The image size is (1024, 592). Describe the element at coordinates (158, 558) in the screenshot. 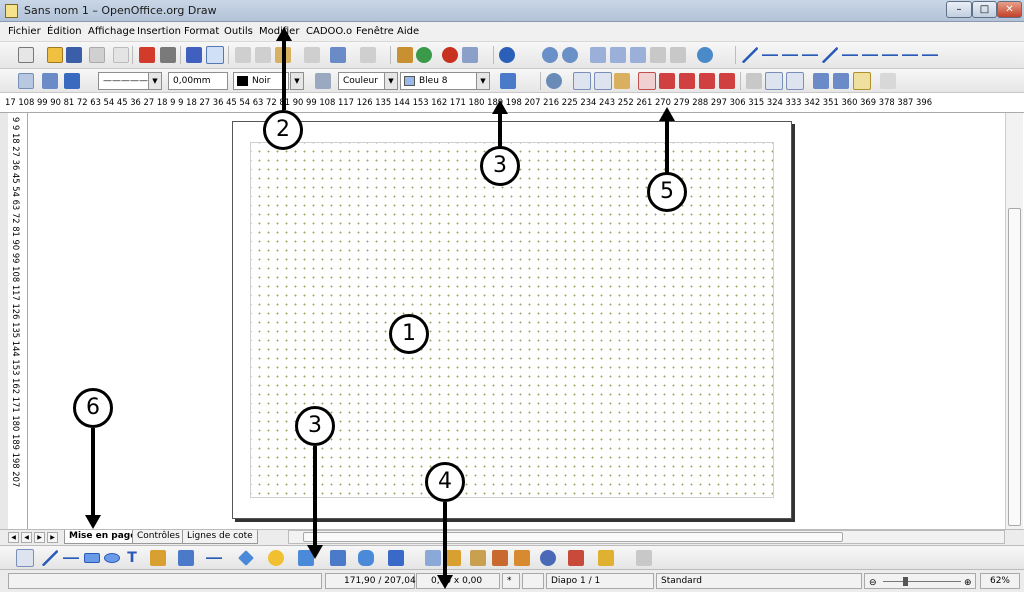

I see `curve-icon` at that location.